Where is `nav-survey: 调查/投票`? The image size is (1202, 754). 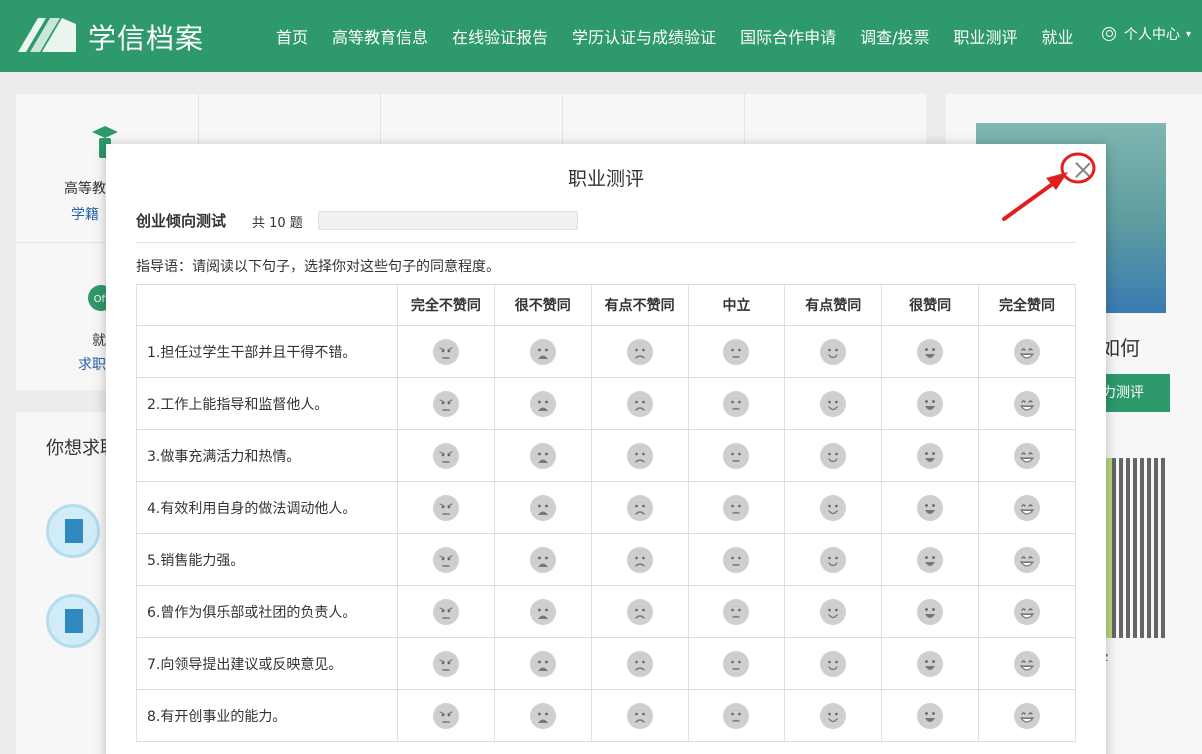
nav-survey: 调查/投票 is located at coordinates (894, 36).